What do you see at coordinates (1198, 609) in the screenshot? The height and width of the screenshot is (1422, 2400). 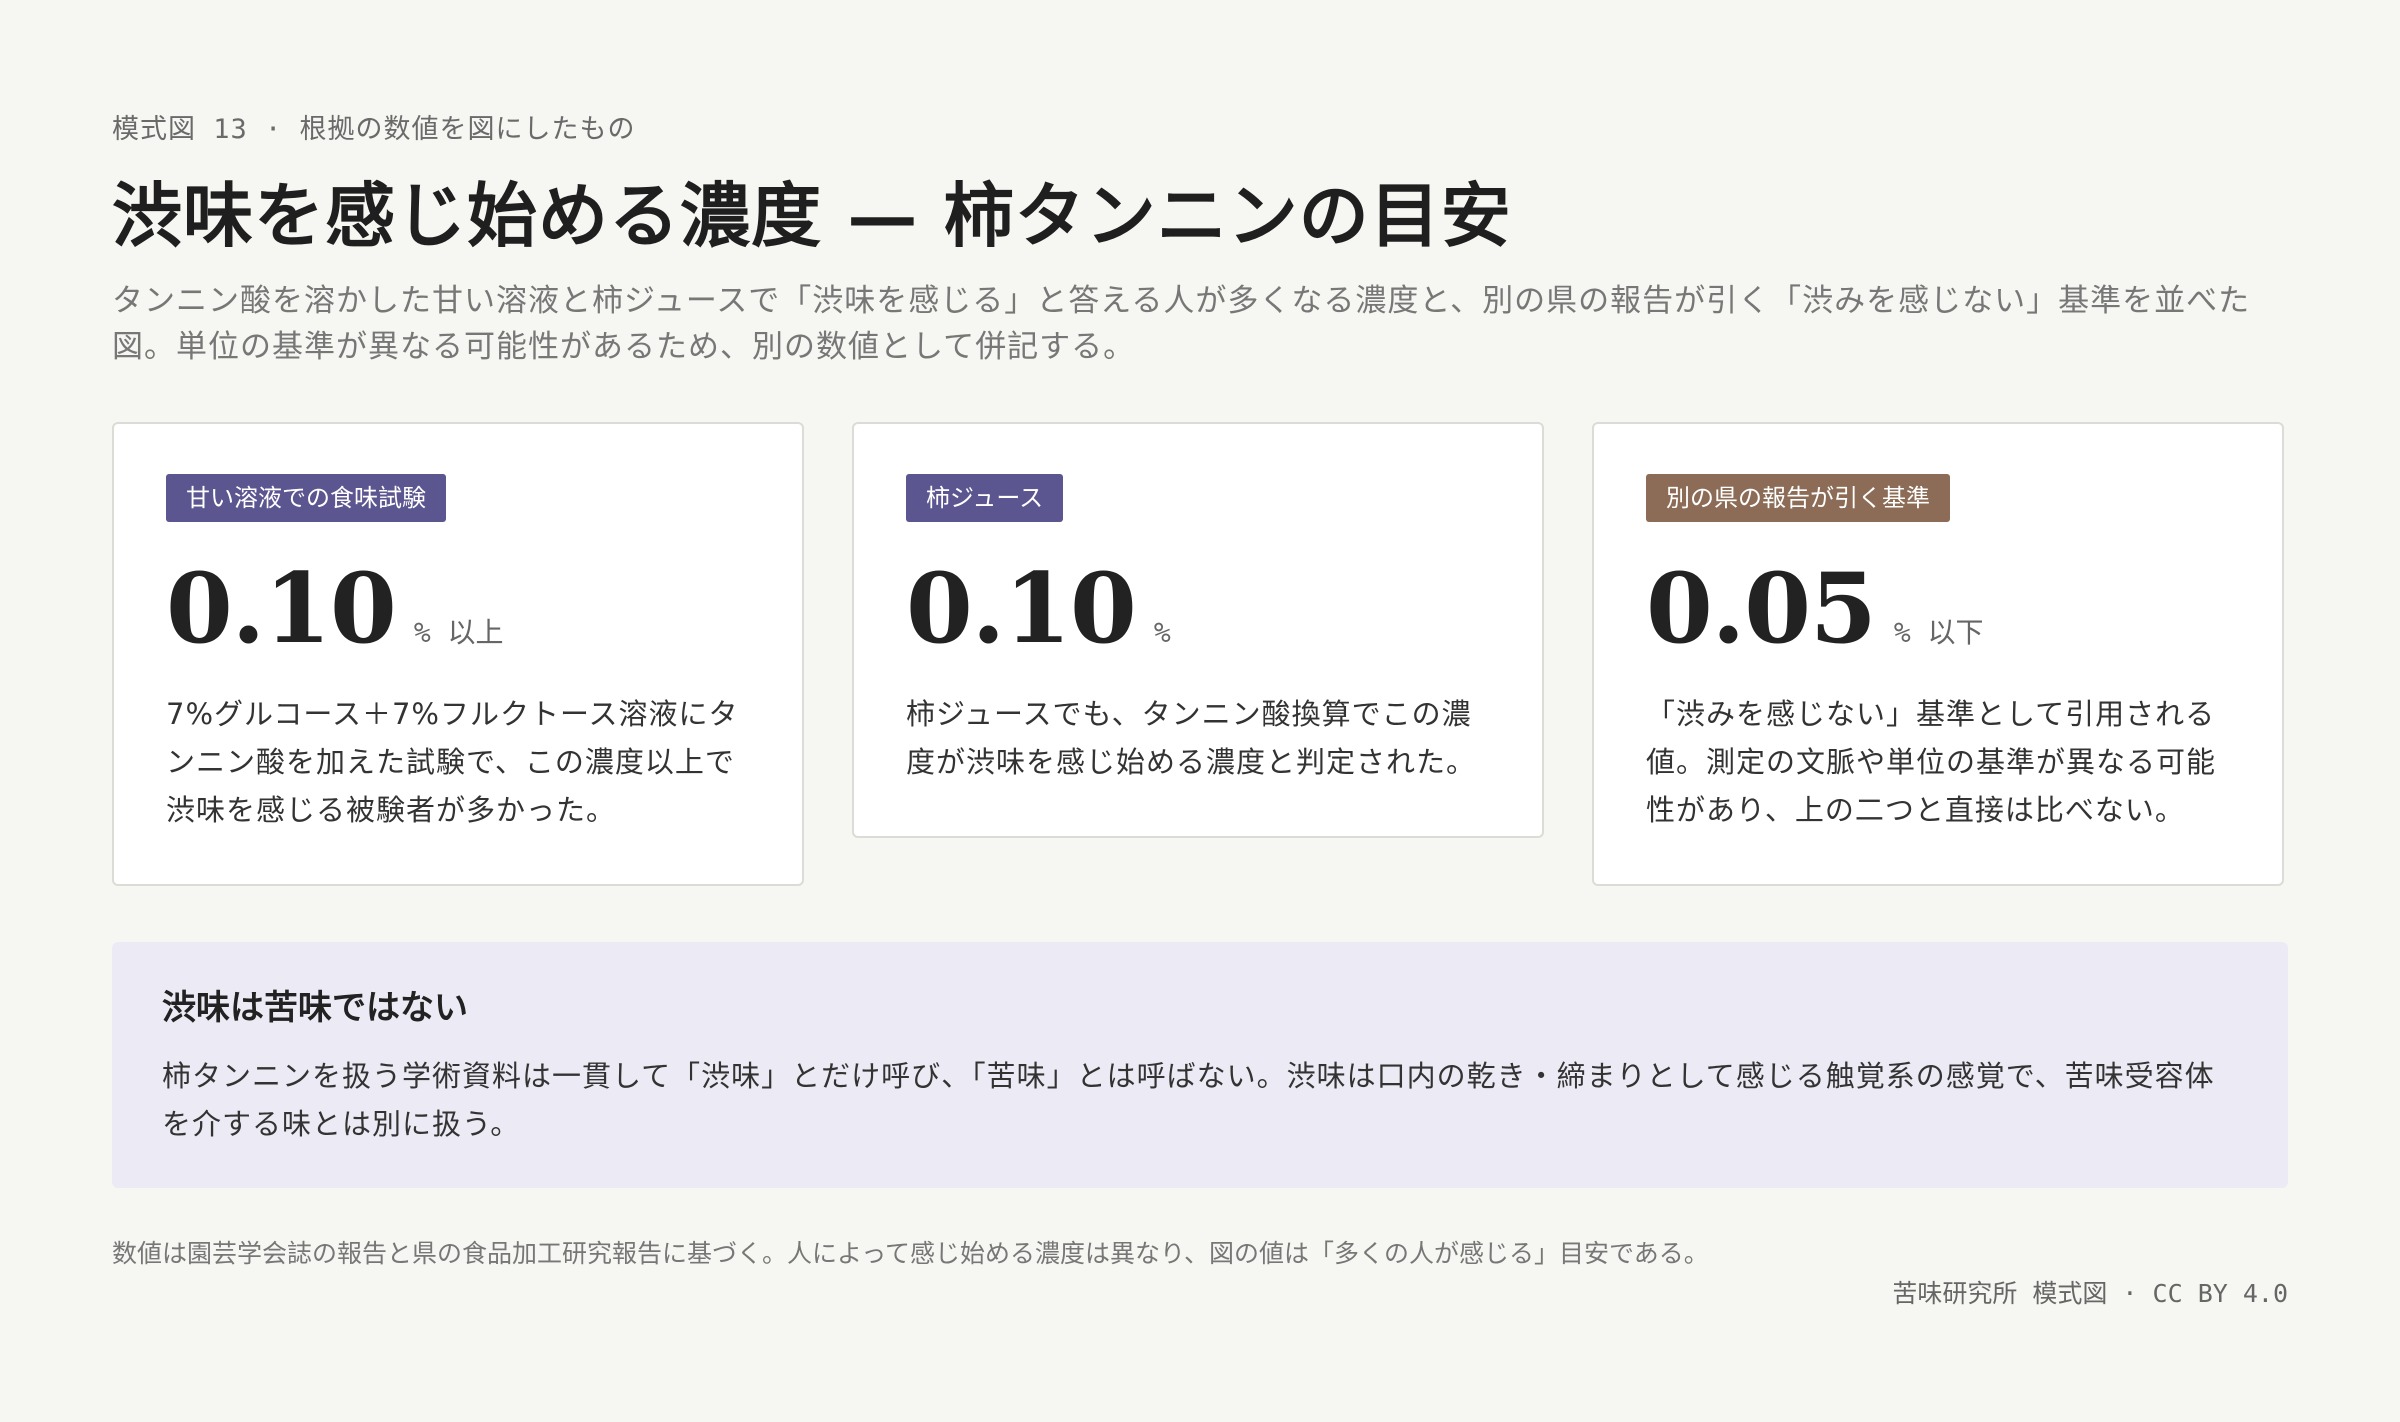 I see `card-value-row: 0.10 %` at bounding box center [1198, 609].